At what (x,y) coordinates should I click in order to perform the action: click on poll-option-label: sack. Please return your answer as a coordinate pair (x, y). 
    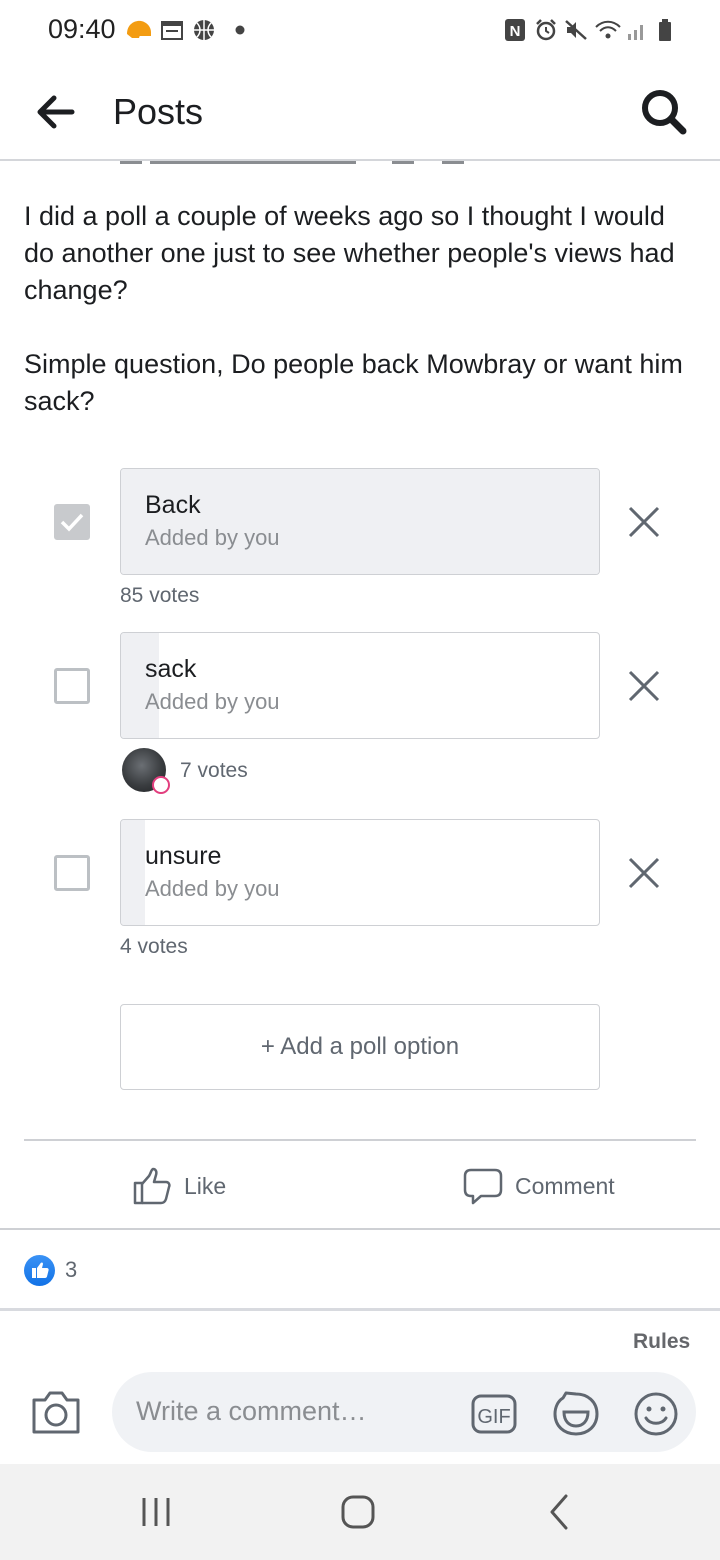
    Looking at the image, I should click on (171, 669).